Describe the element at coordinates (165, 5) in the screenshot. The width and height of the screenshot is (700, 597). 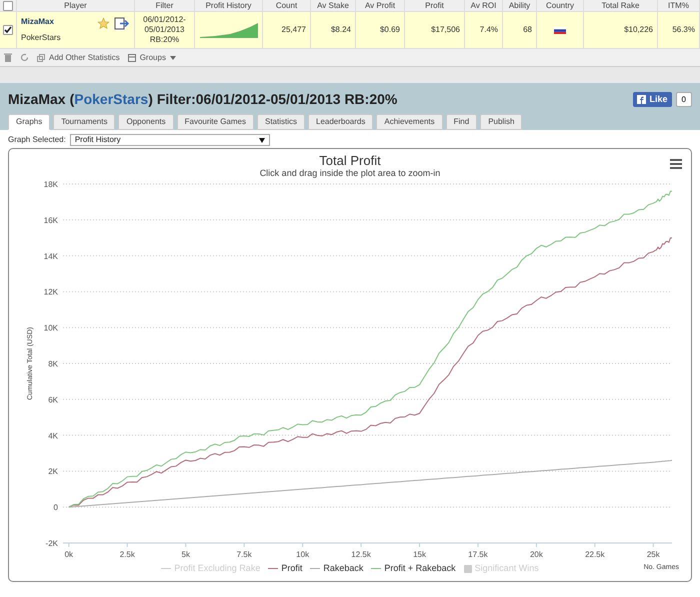
I see `column-header: Filter` at that location.